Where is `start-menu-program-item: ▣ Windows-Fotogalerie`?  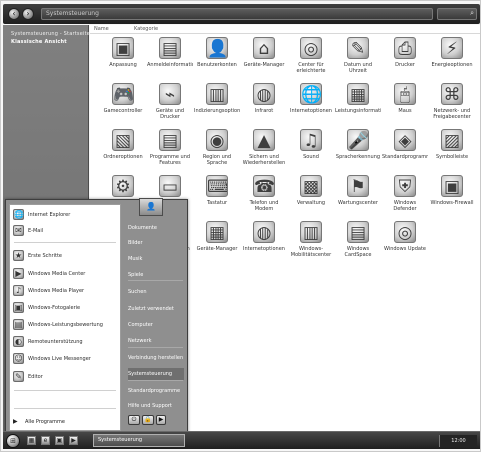
start-menu-program-item: ▣ Windows-Fotogalerie is located at coordinates (65, 308).